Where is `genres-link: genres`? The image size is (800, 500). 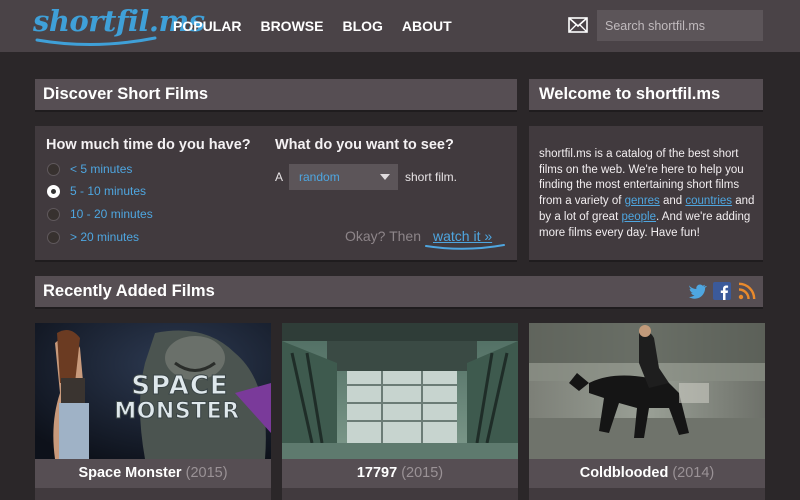 genres-link: genres is located at coordinates (642, 201).